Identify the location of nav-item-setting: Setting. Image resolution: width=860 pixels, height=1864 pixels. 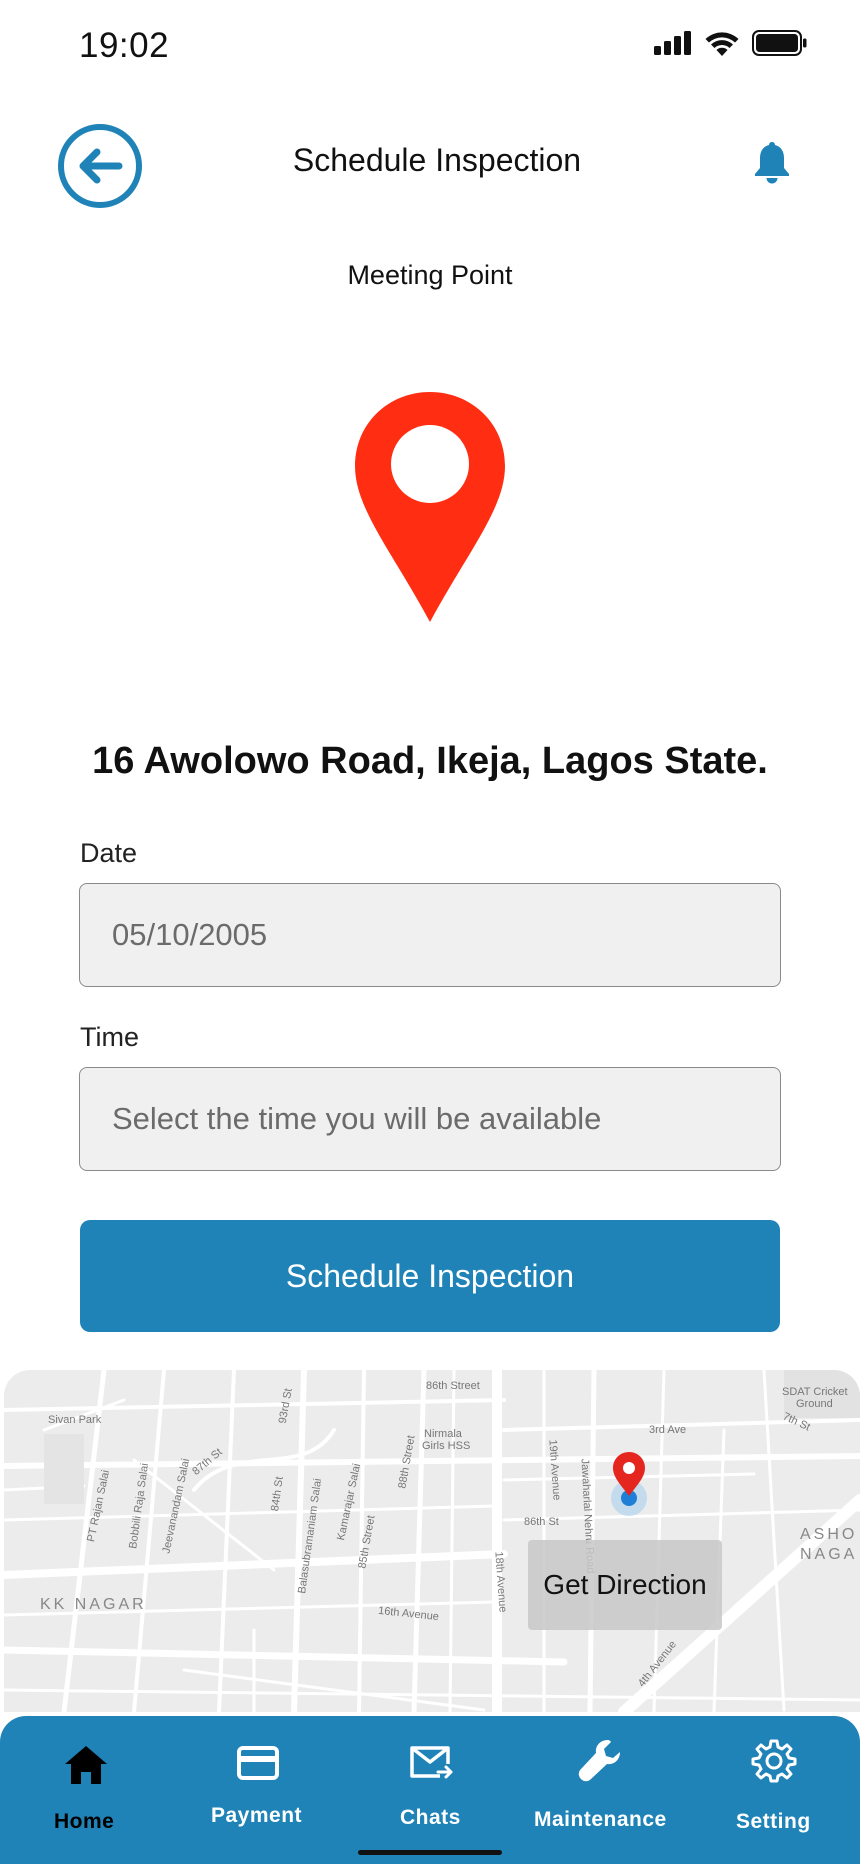
(787, 1790).